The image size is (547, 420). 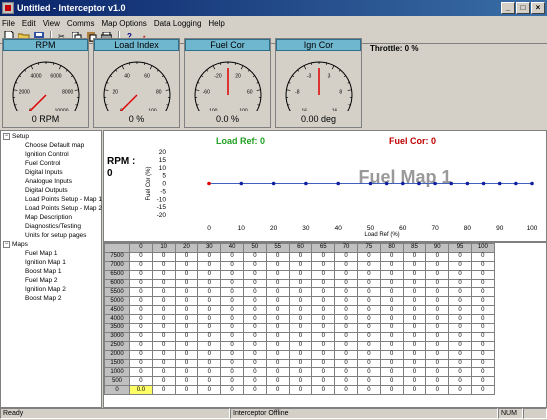 What do you see at coordinates (47, 154) in the screenshot?
I see `tree-item: Ignition Control` at bounding box center [47, 154].